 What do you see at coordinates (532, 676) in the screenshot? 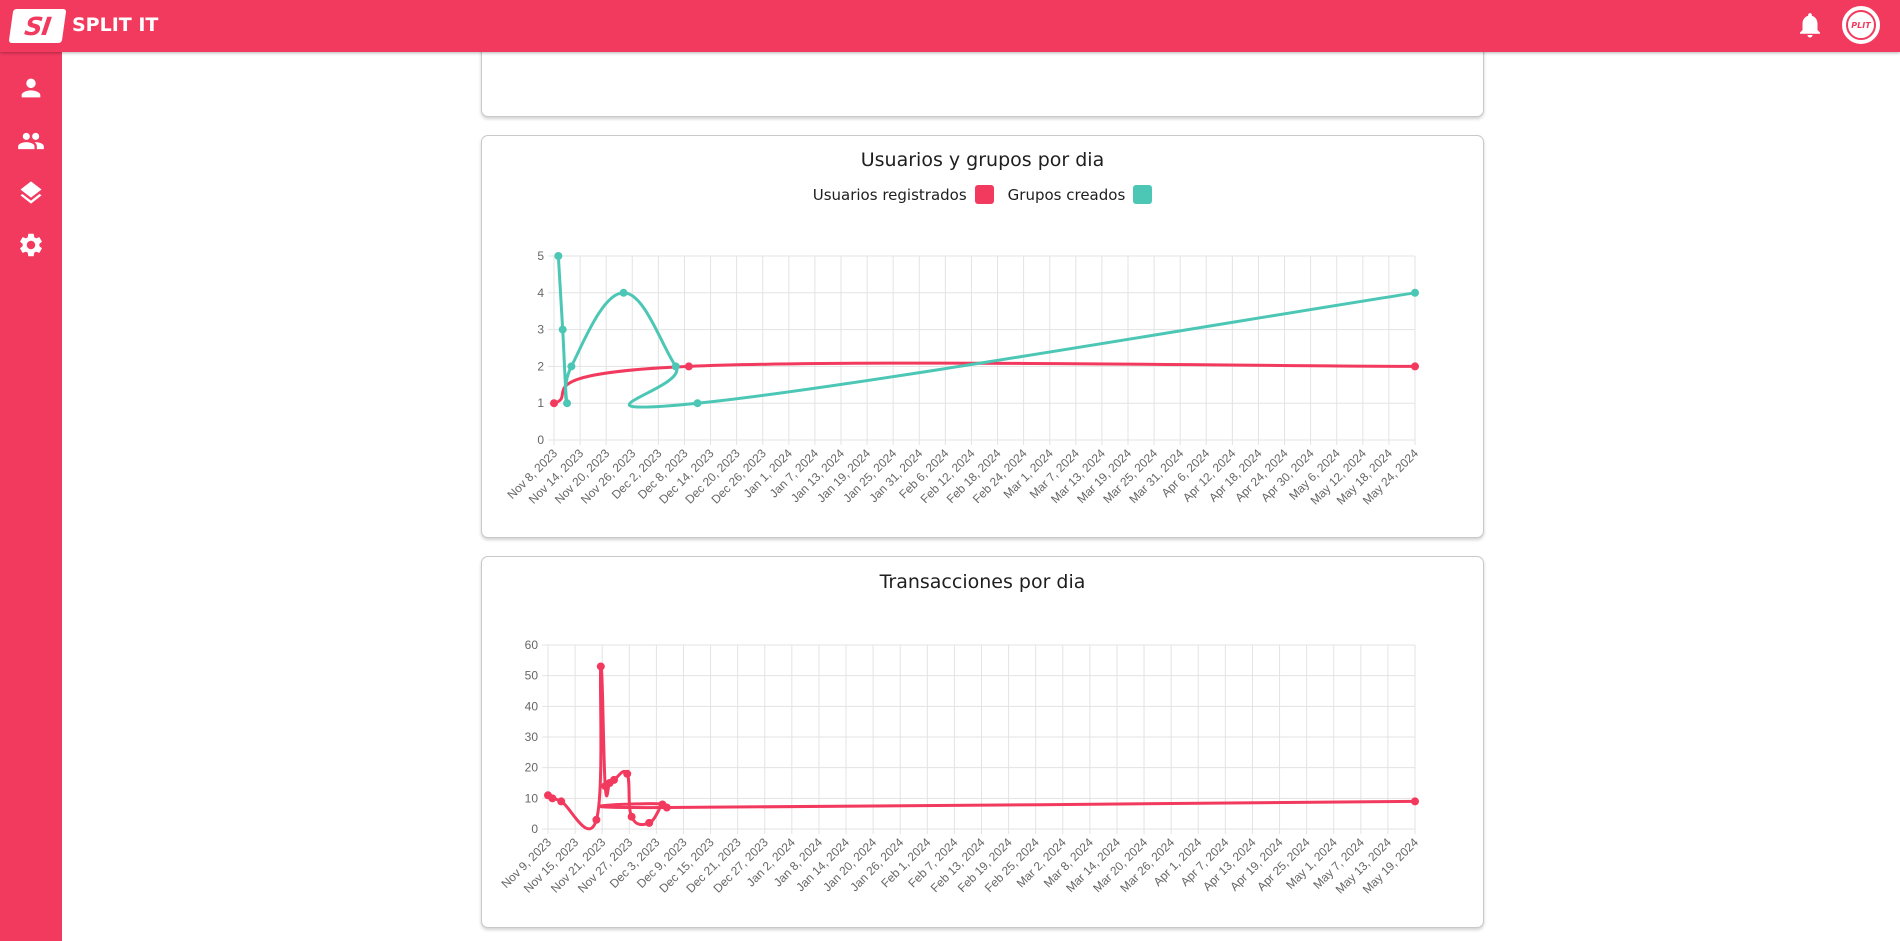
I see `y-tick-label: 50` at bounding box center [532, 676].